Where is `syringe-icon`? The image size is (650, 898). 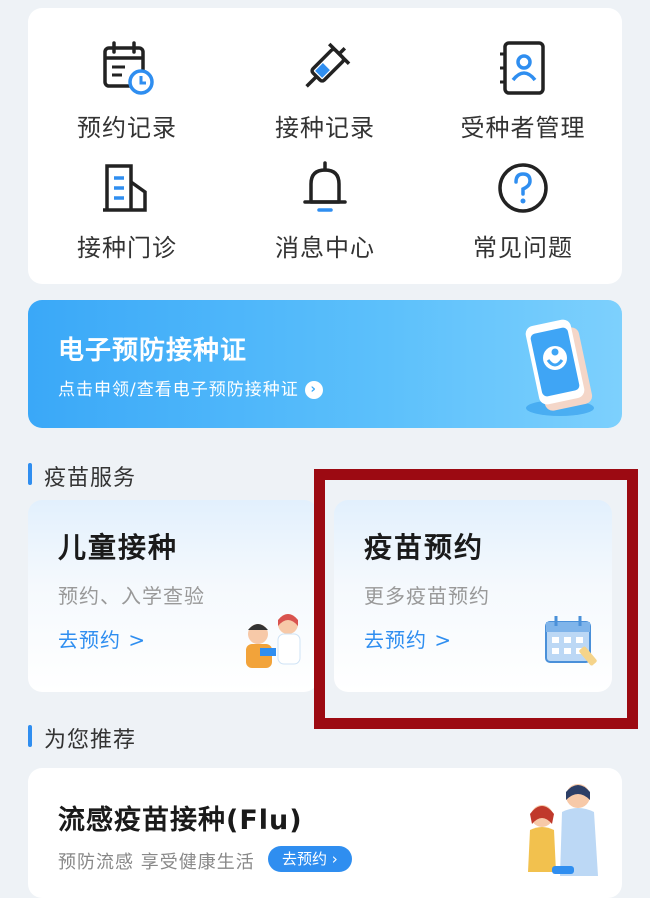
syringe-icon is located at coordinates (328, 65).